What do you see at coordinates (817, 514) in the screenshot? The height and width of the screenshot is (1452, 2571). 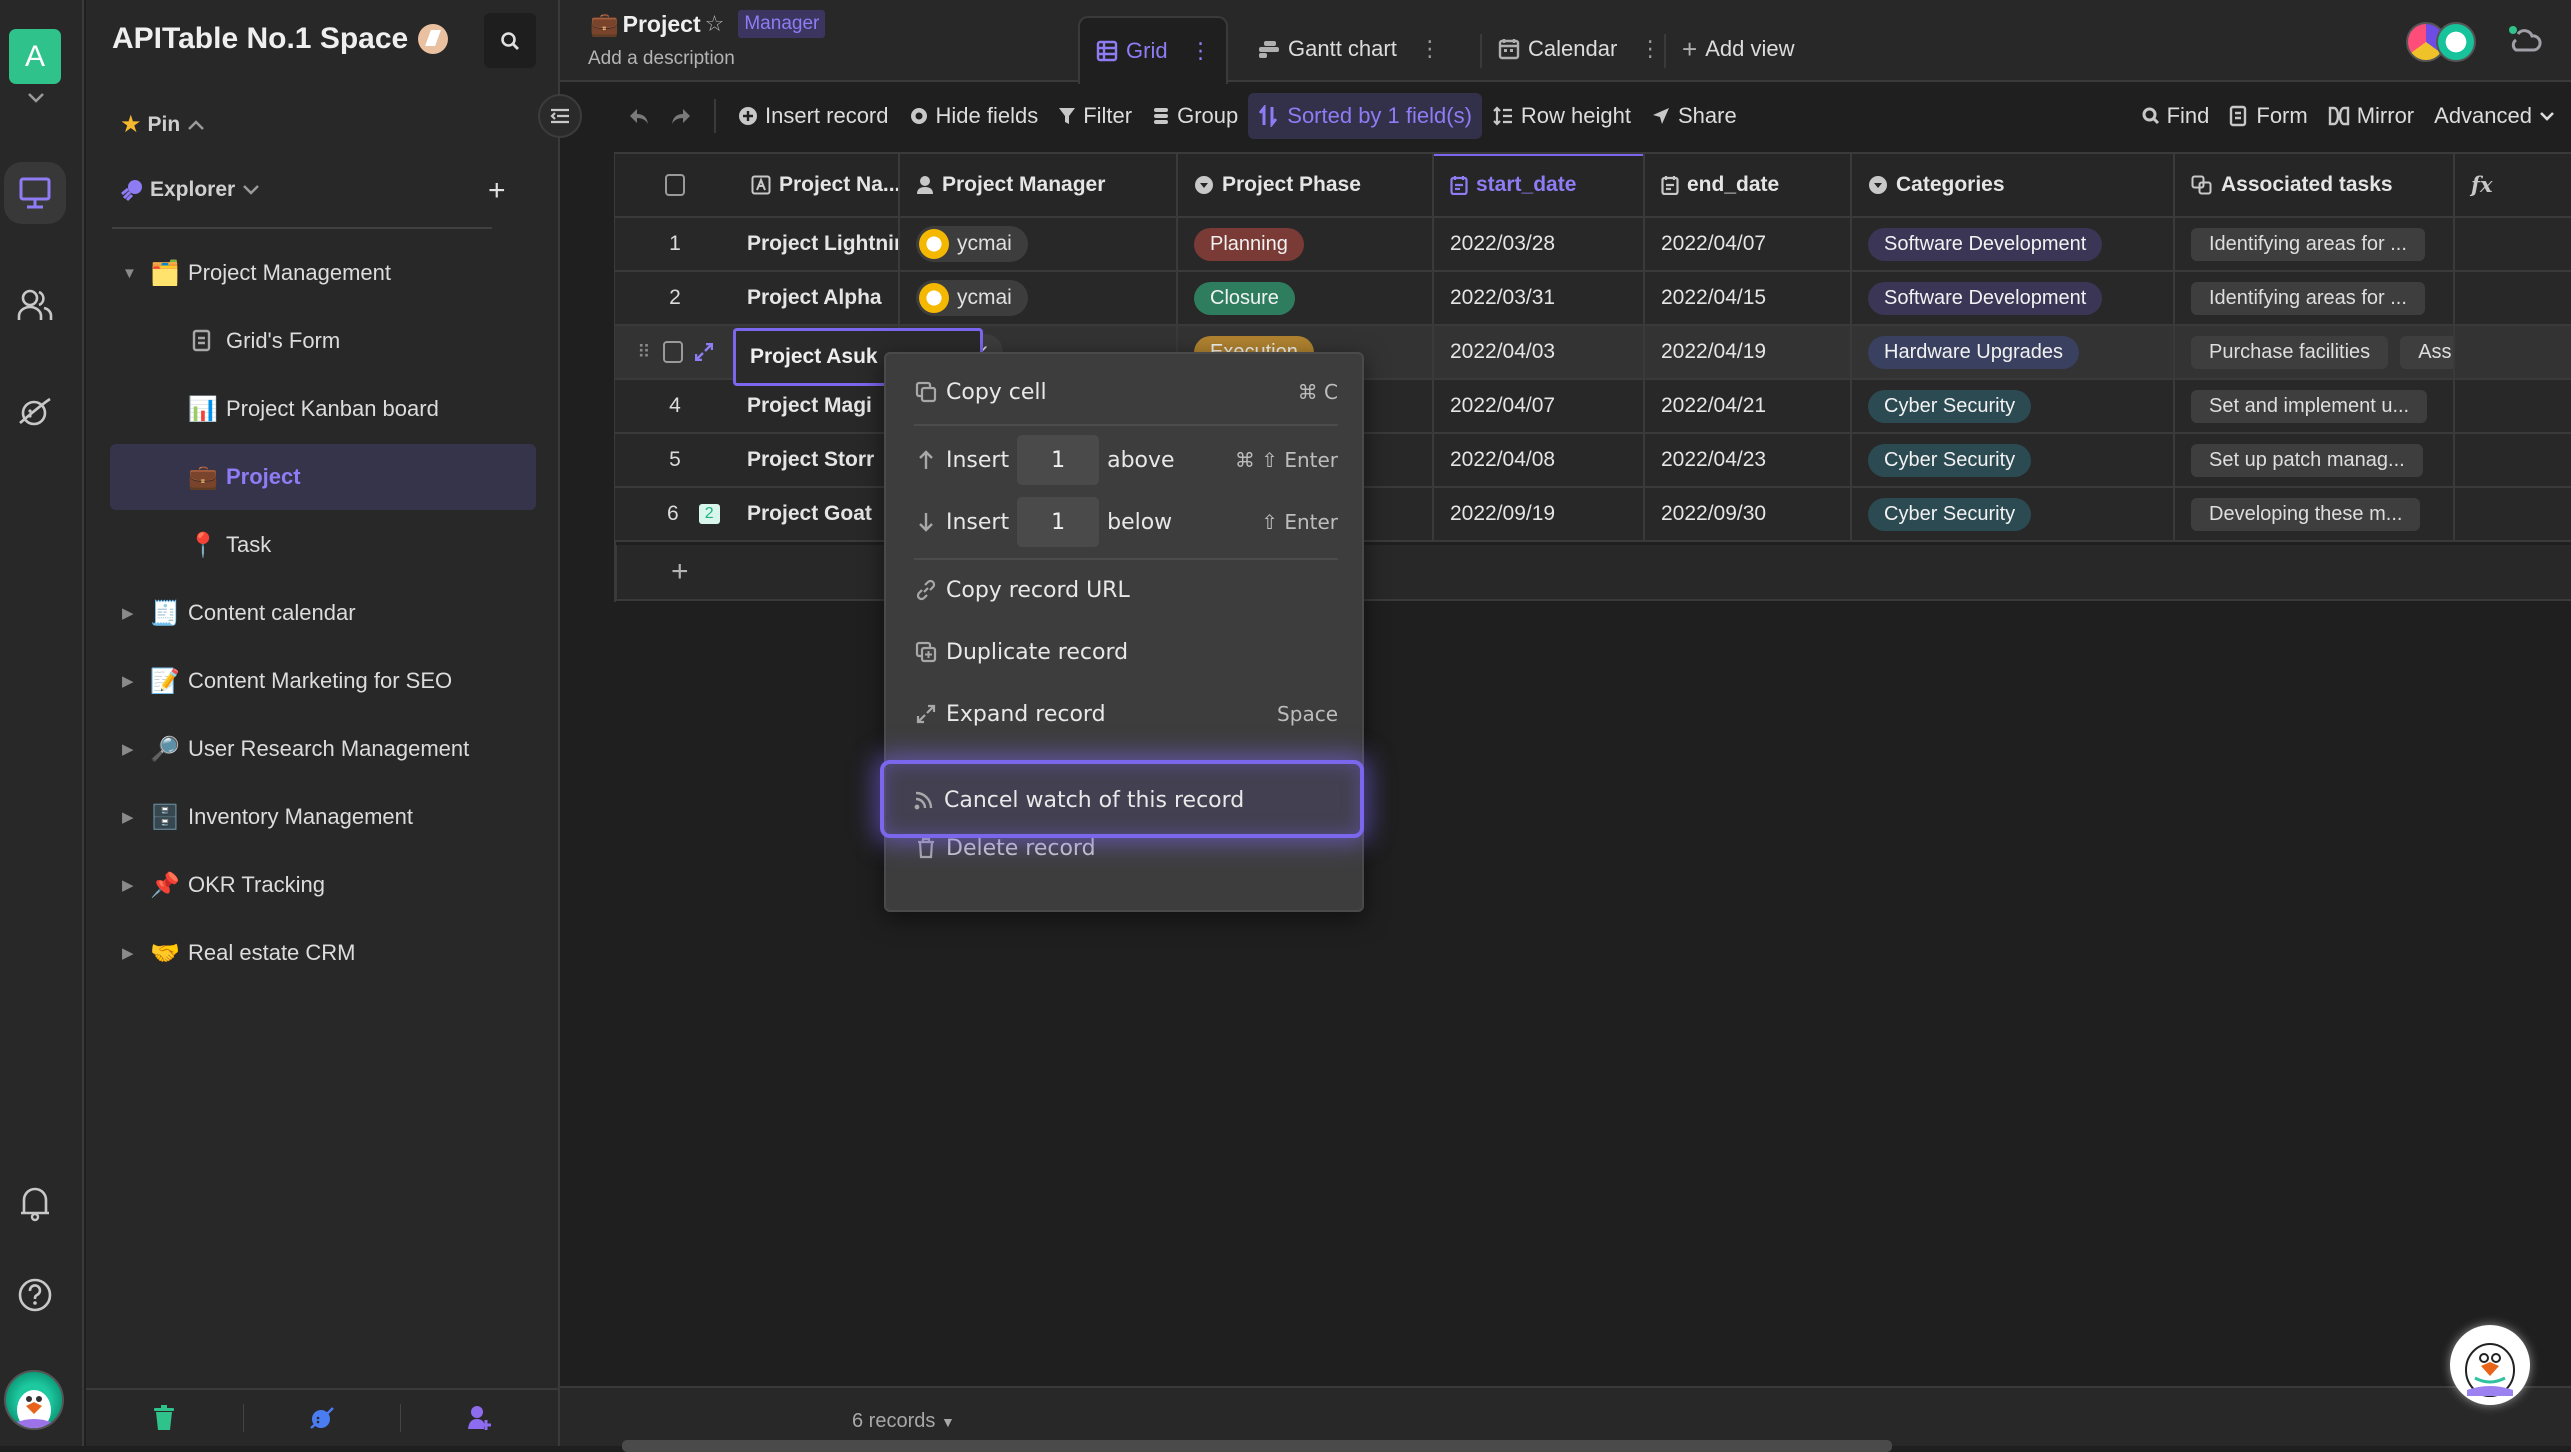 I see `cell-project-name: Project Goat` at bounding box center [817, 514].